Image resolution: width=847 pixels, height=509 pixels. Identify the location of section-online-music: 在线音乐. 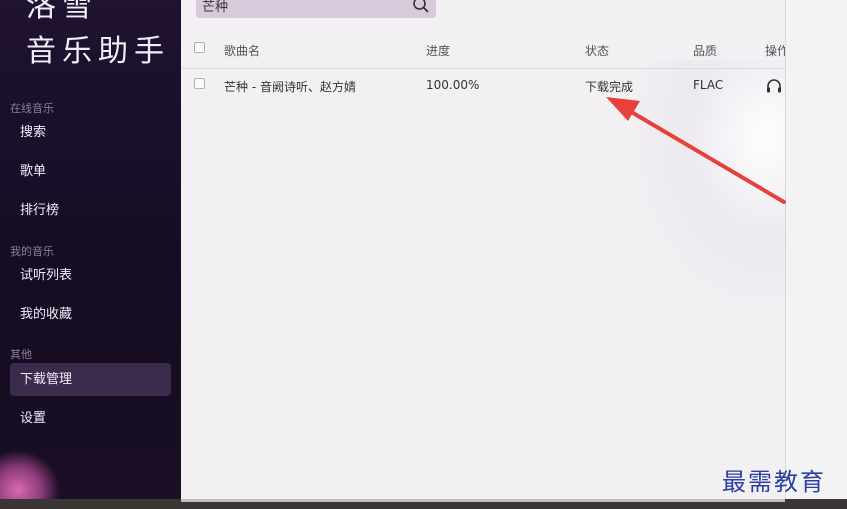
(32, 108).